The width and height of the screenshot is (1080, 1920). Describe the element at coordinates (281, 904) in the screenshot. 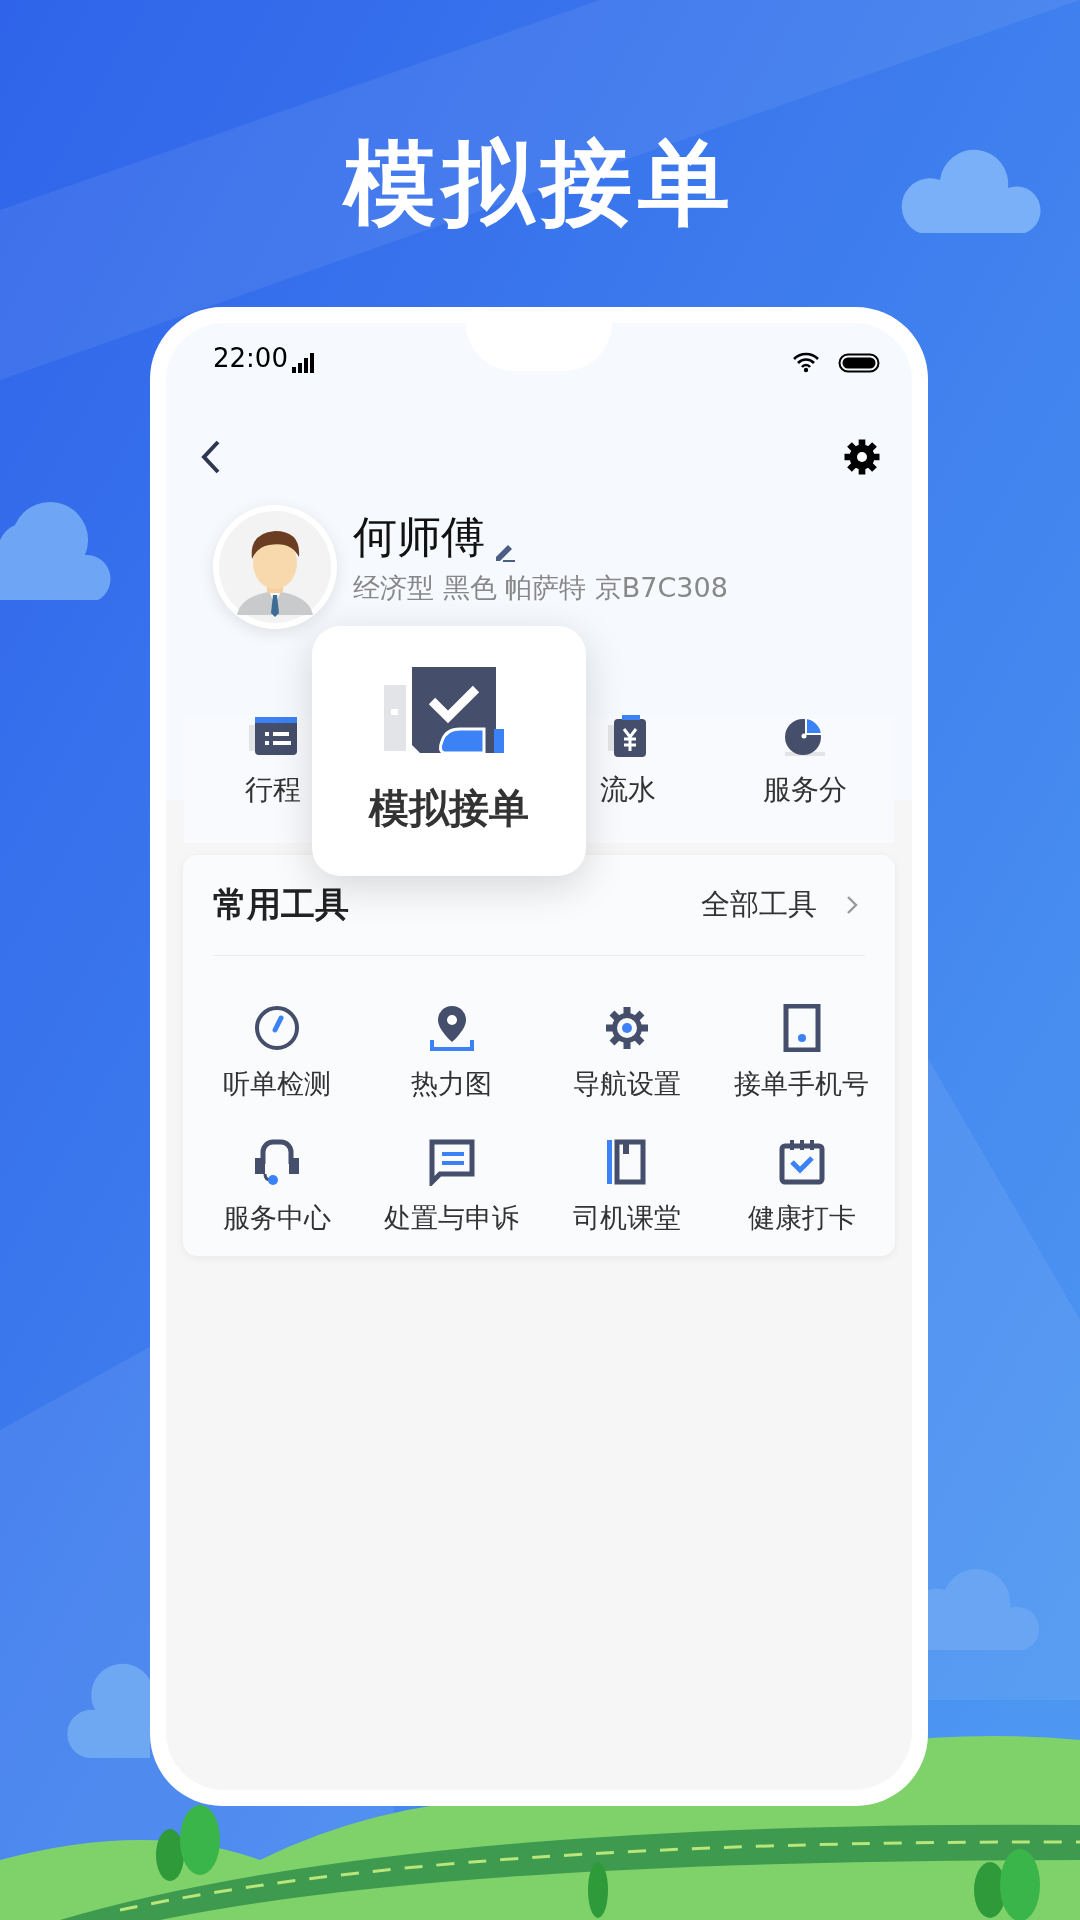

I see `section-title: 常用工具` at that location.